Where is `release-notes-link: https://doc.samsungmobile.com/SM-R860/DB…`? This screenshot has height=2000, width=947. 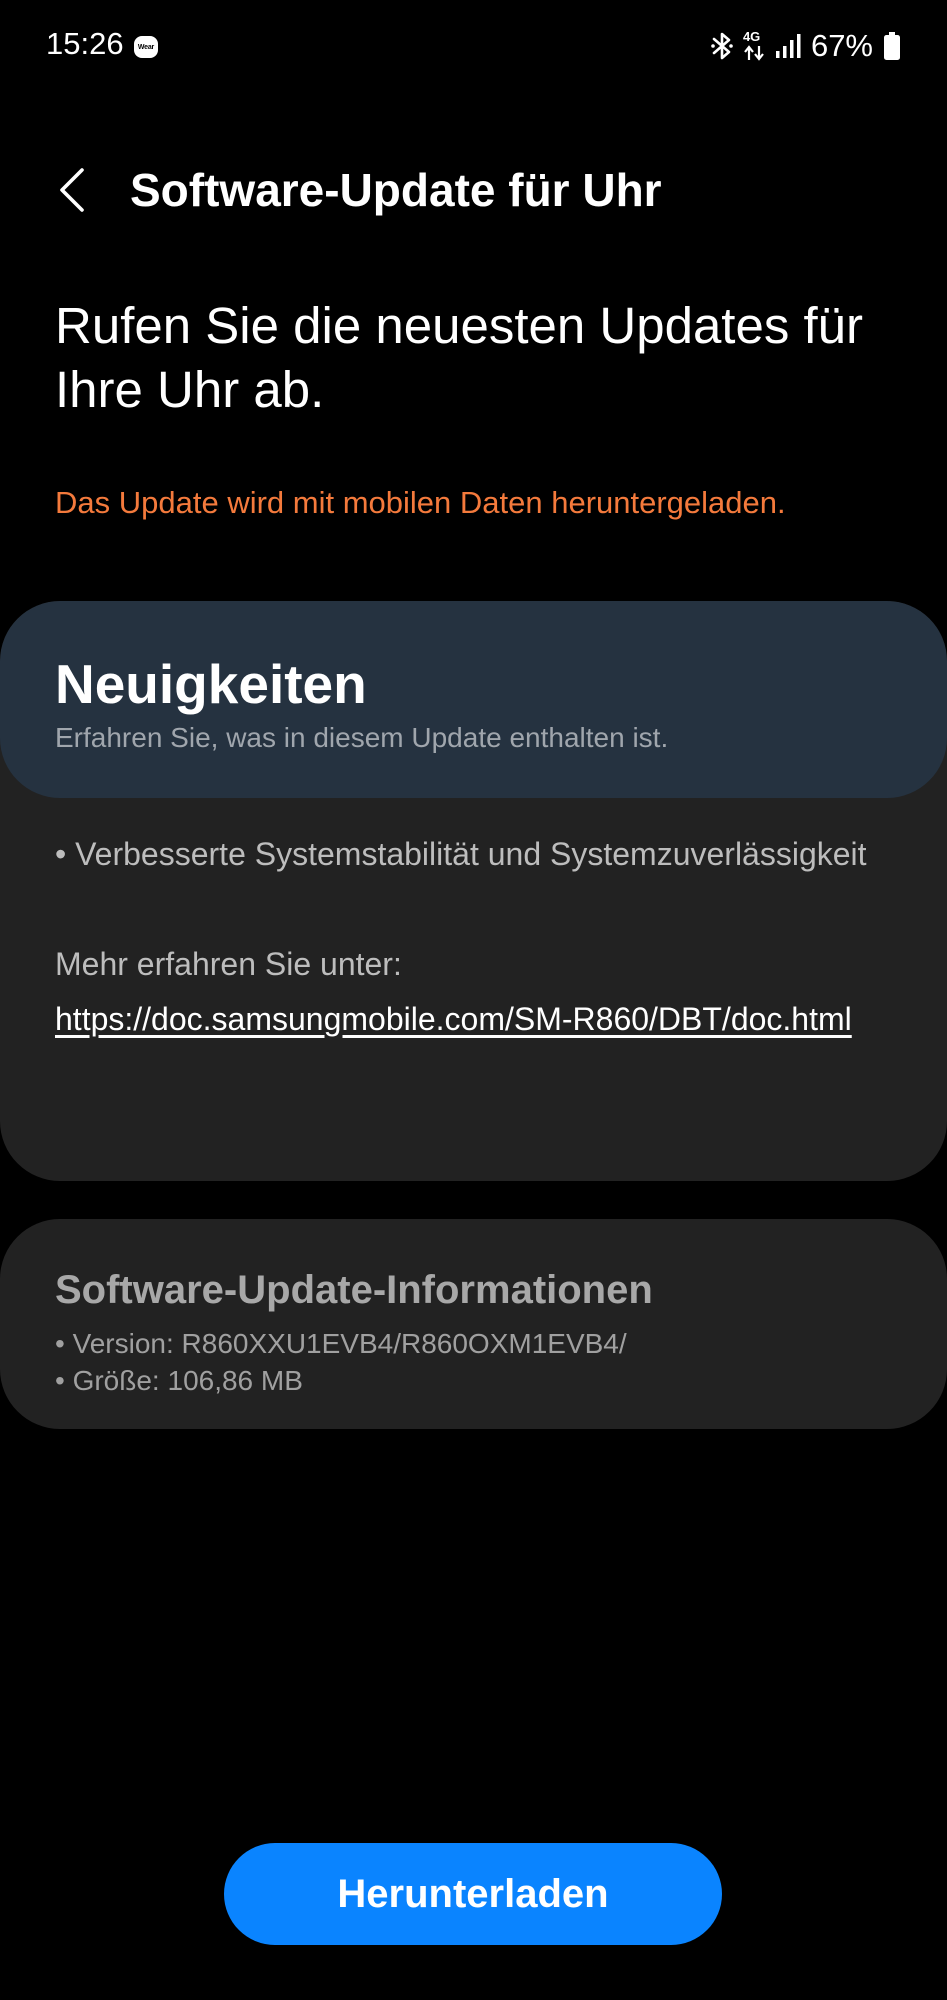
release-notes-link: https://doc.samsungmobile.com/SM-R860/DB… is located at coordinates (453, 1019).